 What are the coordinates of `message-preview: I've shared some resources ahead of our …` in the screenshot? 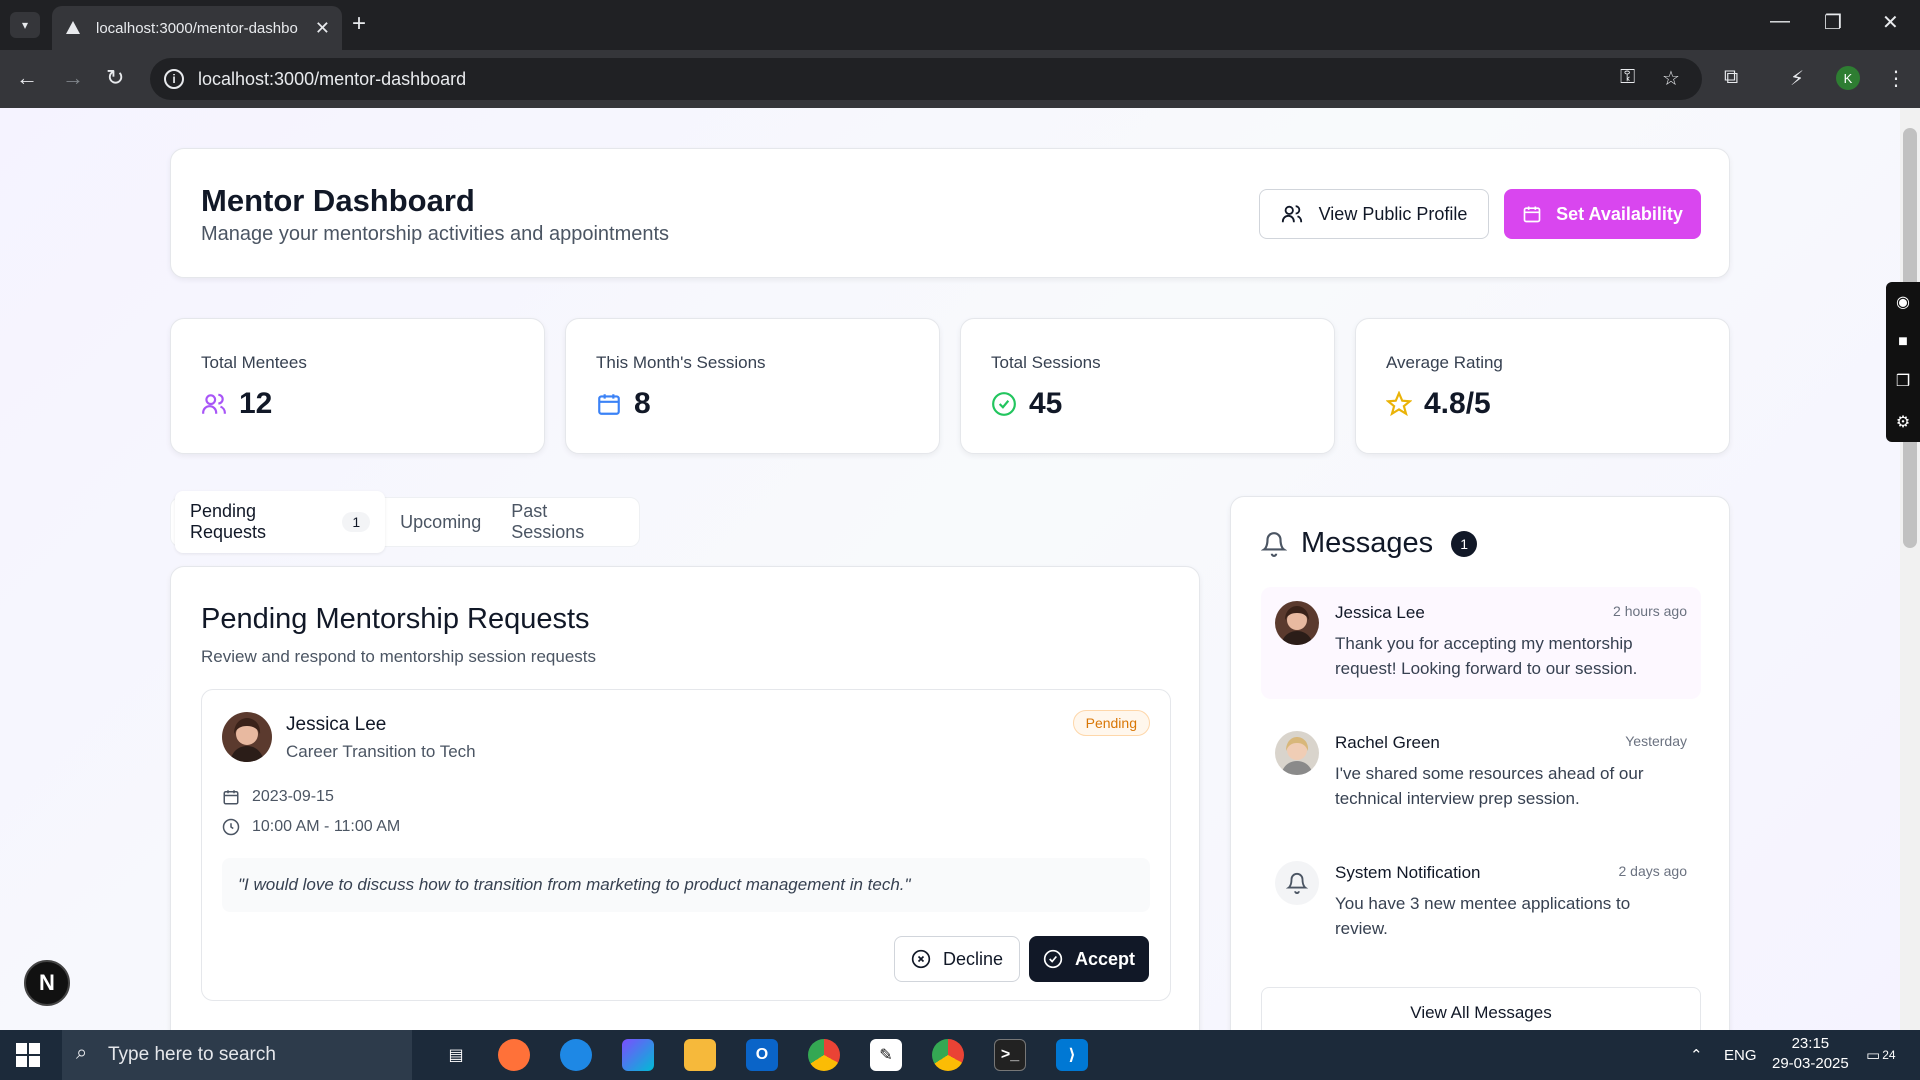 It's located at (1489, 786).